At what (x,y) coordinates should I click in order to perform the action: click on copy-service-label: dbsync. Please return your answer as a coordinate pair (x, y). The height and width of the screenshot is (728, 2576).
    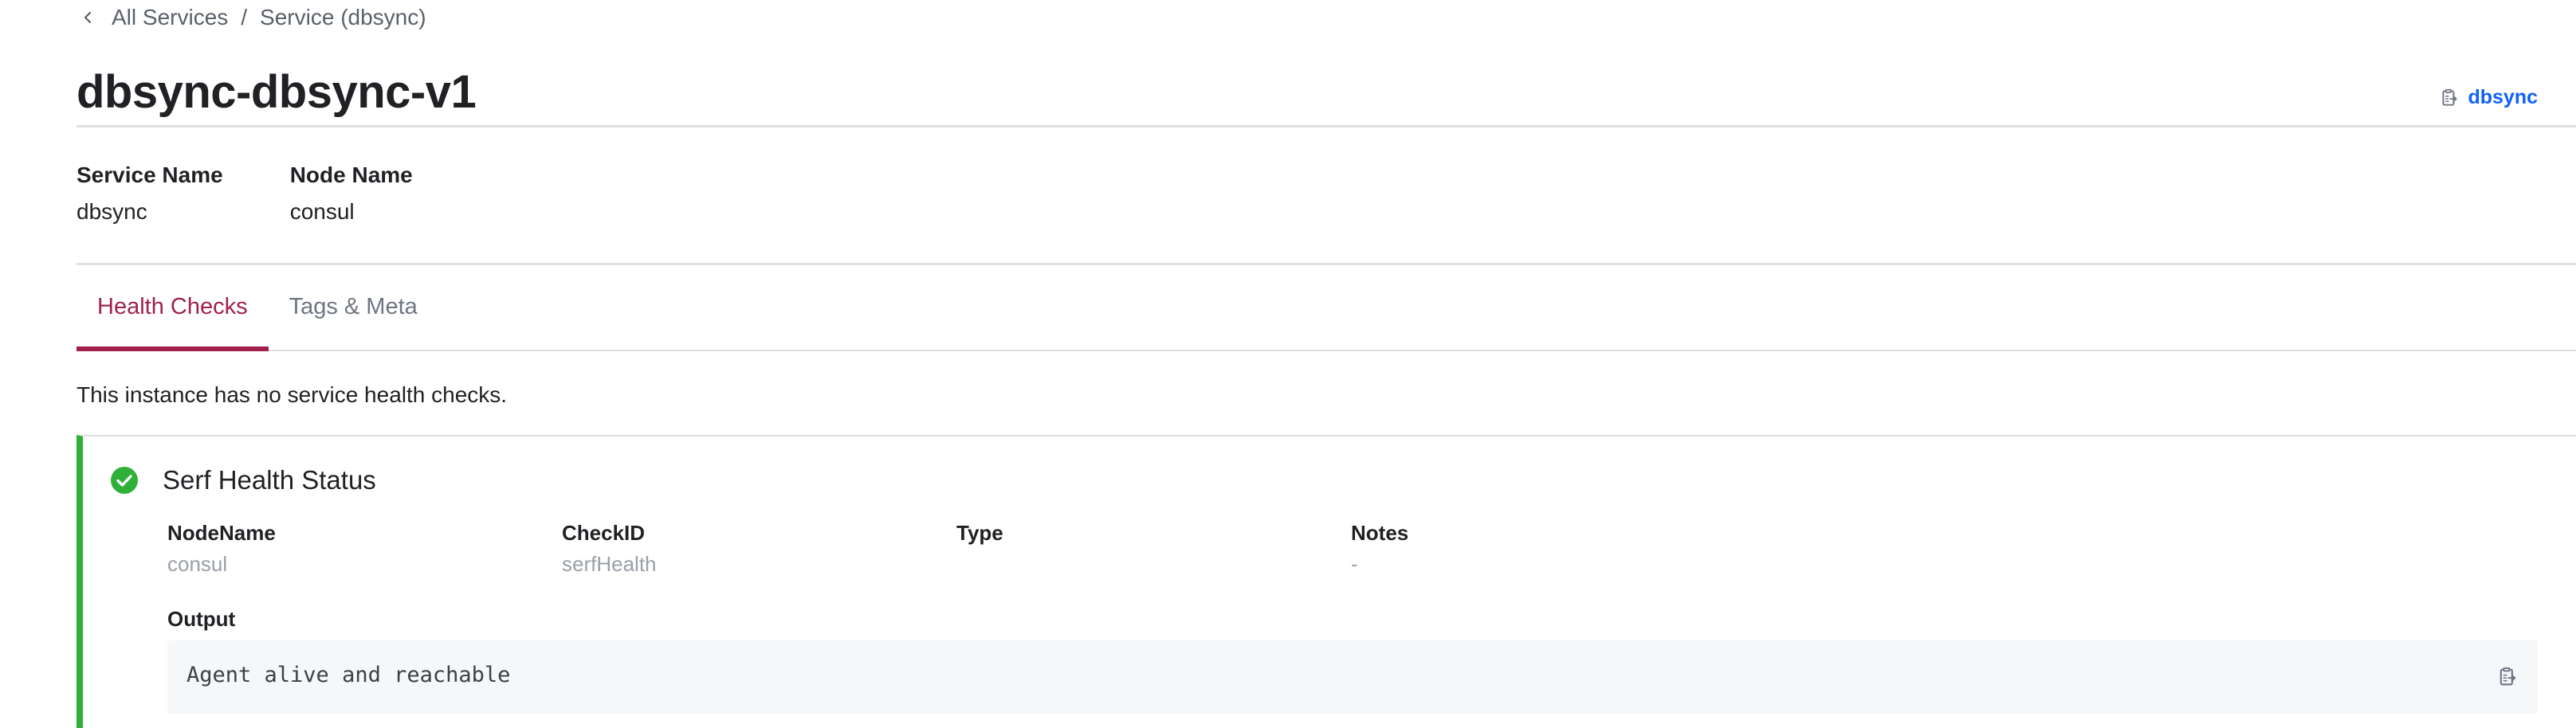
    Looking at the image, I should click on (2503, 97).